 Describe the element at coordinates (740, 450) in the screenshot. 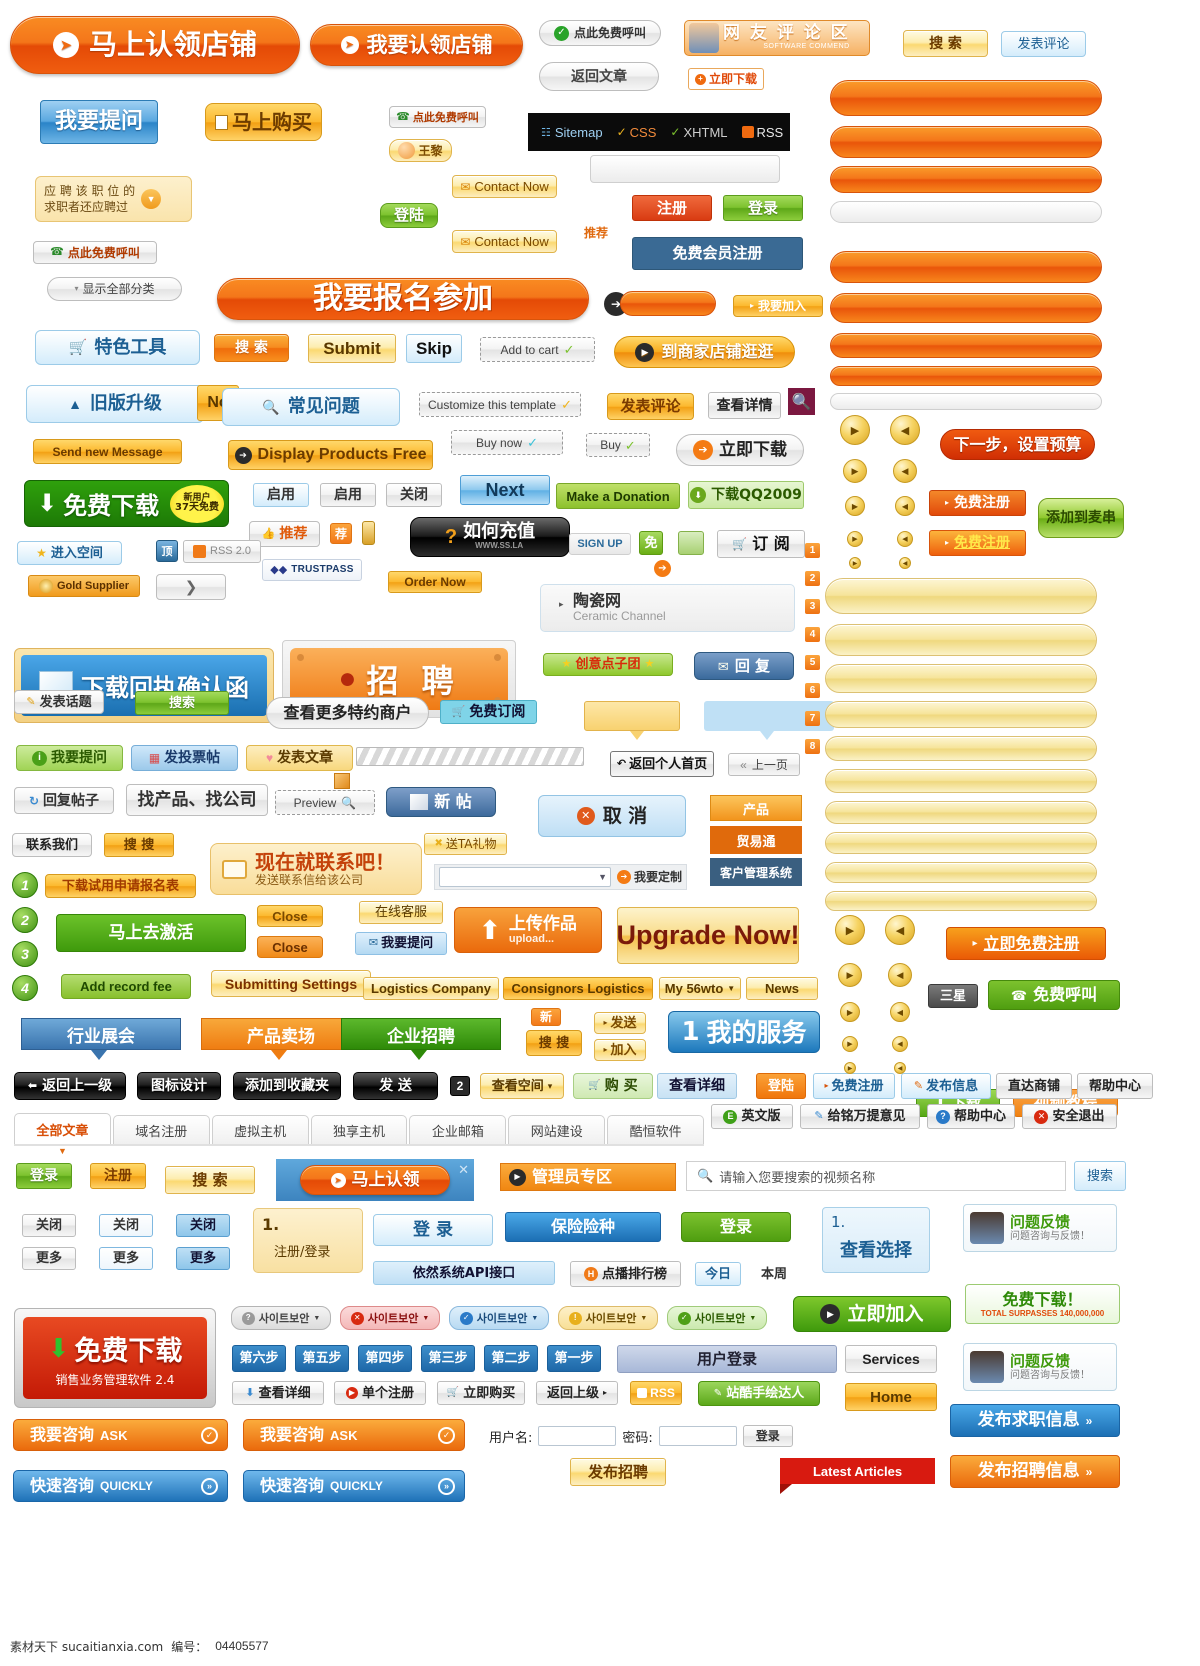

I see `download-now-button: ➔ 立即下载` at that location.